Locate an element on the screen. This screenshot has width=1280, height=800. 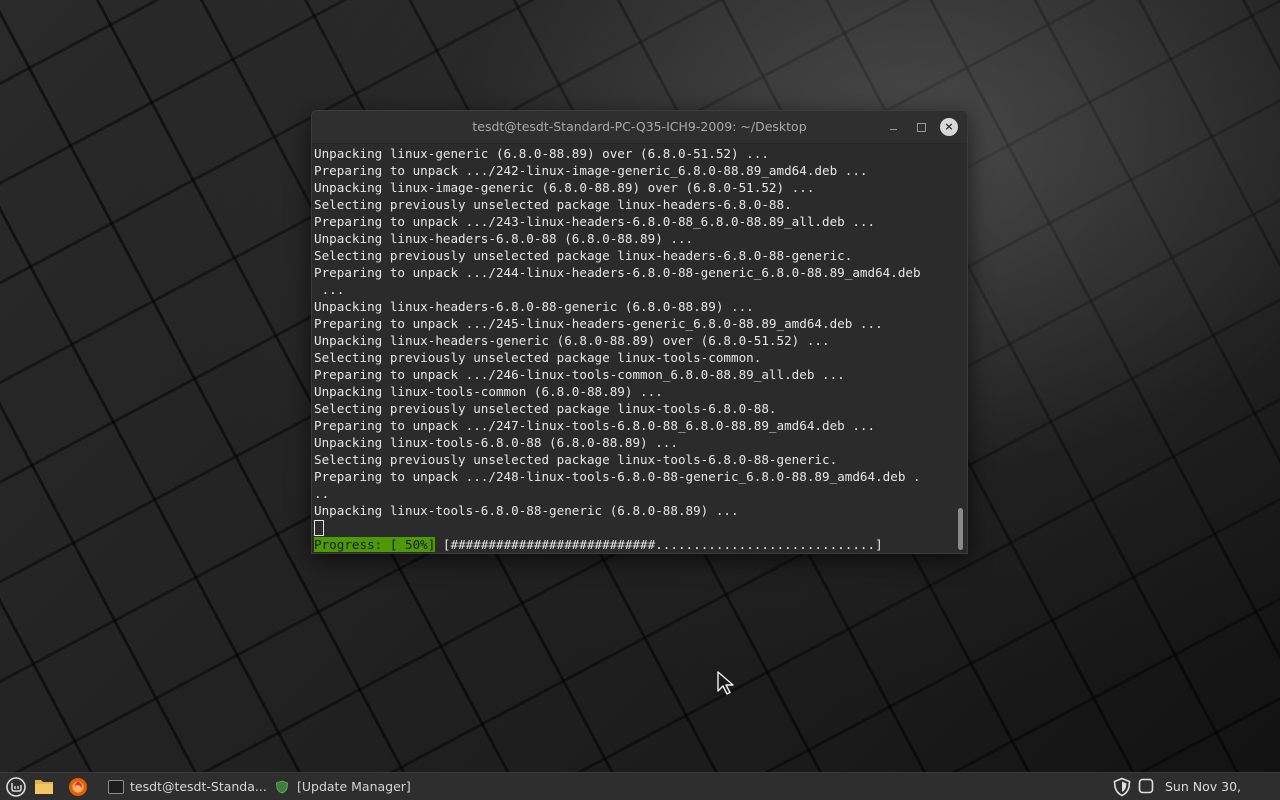
mouse-pointer-icon is located at coordinates (725, 683).